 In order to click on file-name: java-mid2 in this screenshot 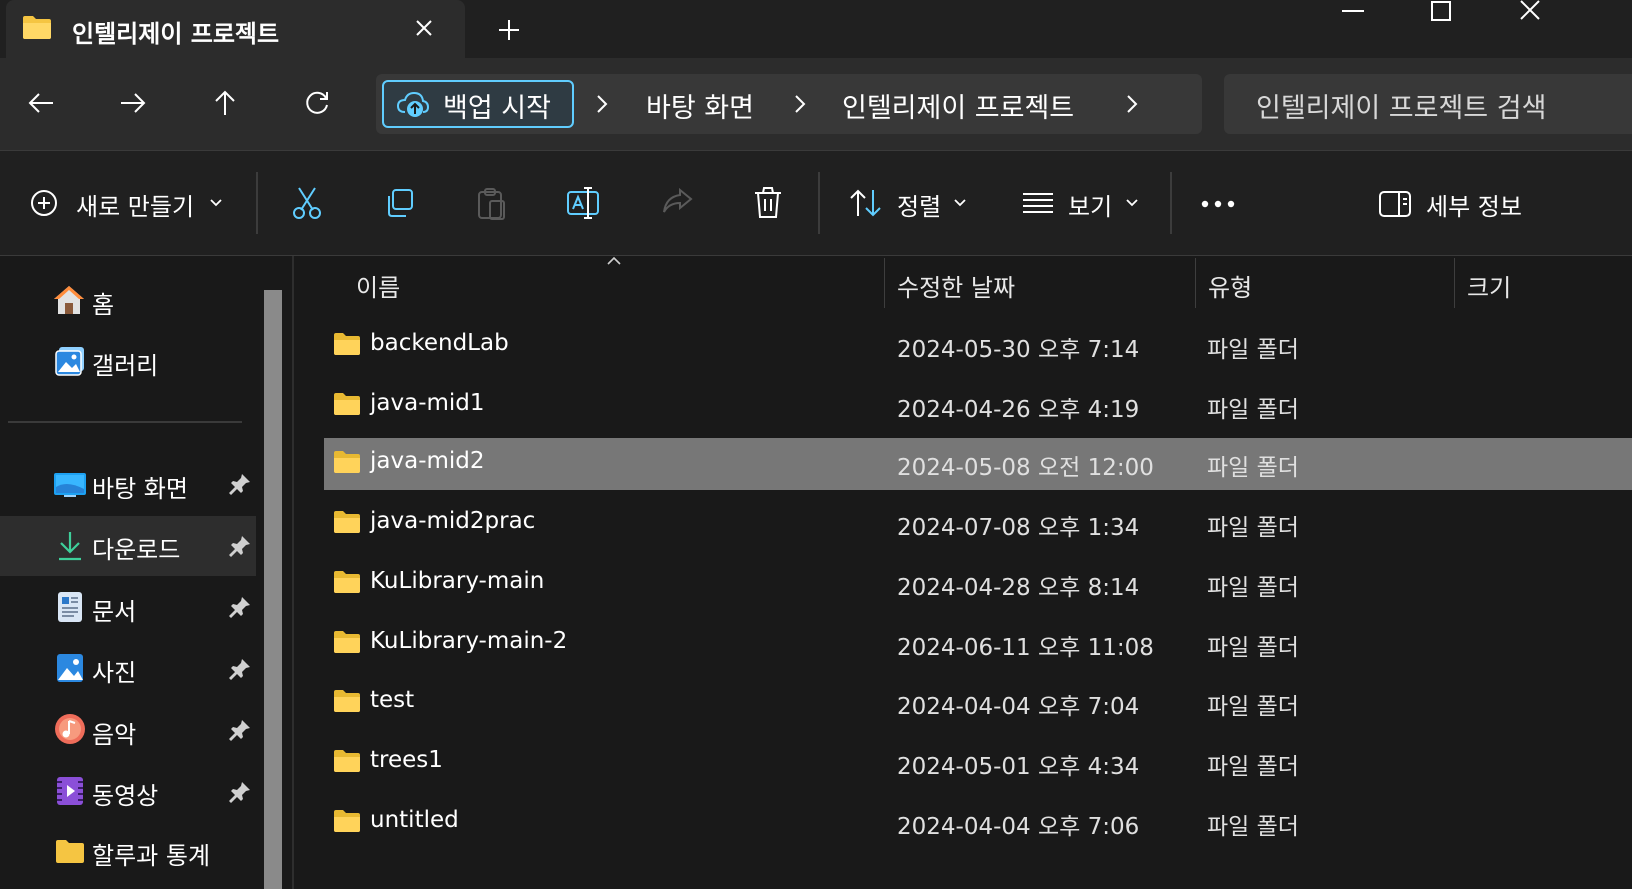, I will do `click(427, 461)`.